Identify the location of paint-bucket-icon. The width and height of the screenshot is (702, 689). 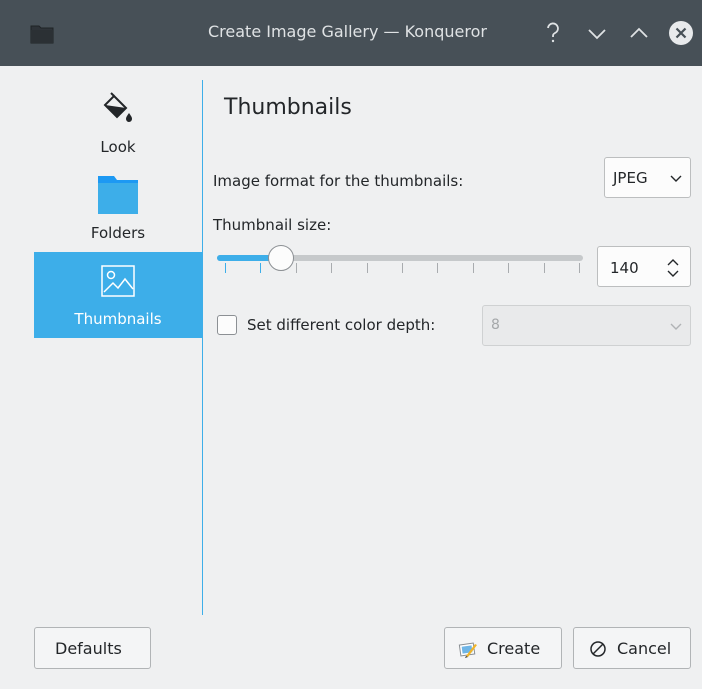
(117, 107).